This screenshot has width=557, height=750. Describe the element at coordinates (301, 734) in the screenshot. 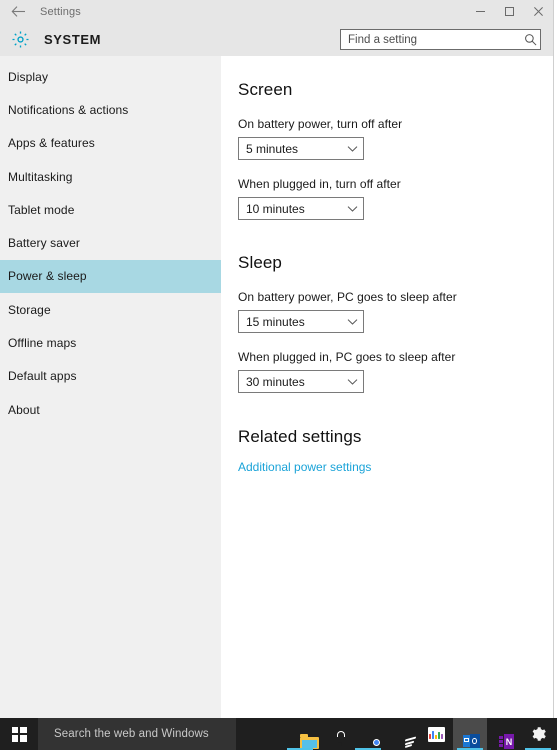

I see `taskbar-app-file-explorer` at that location.